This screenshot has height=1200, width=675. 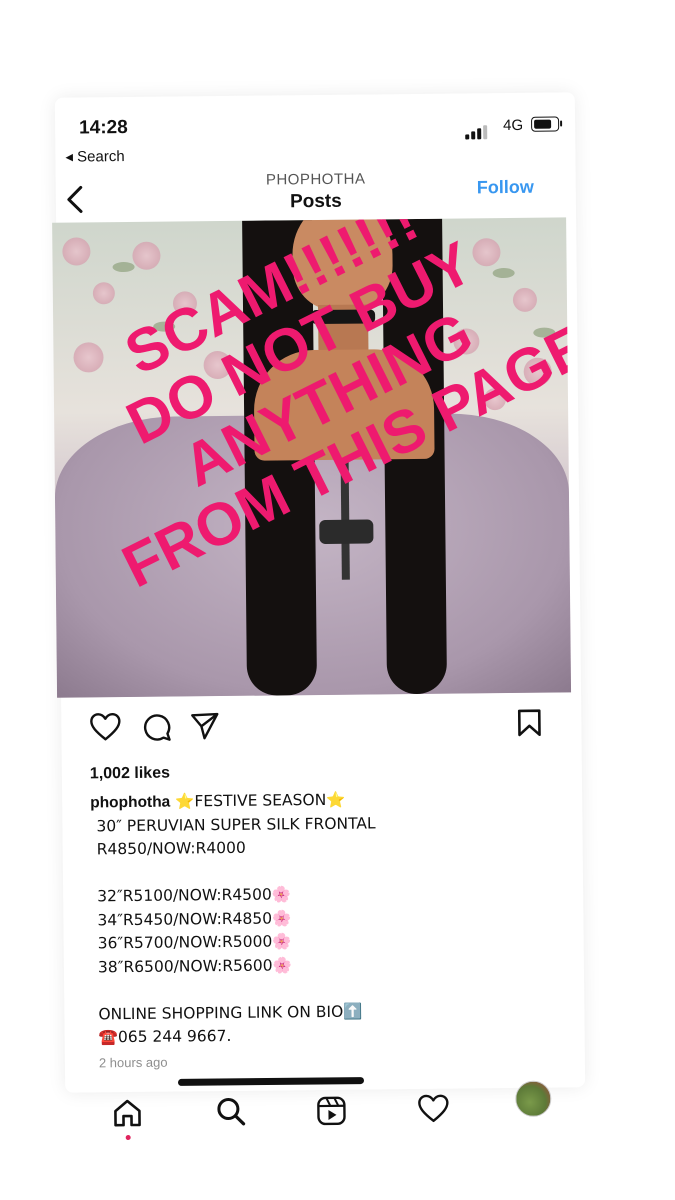 I want to click on paper-plane-icon, so click(x=204, y=726).